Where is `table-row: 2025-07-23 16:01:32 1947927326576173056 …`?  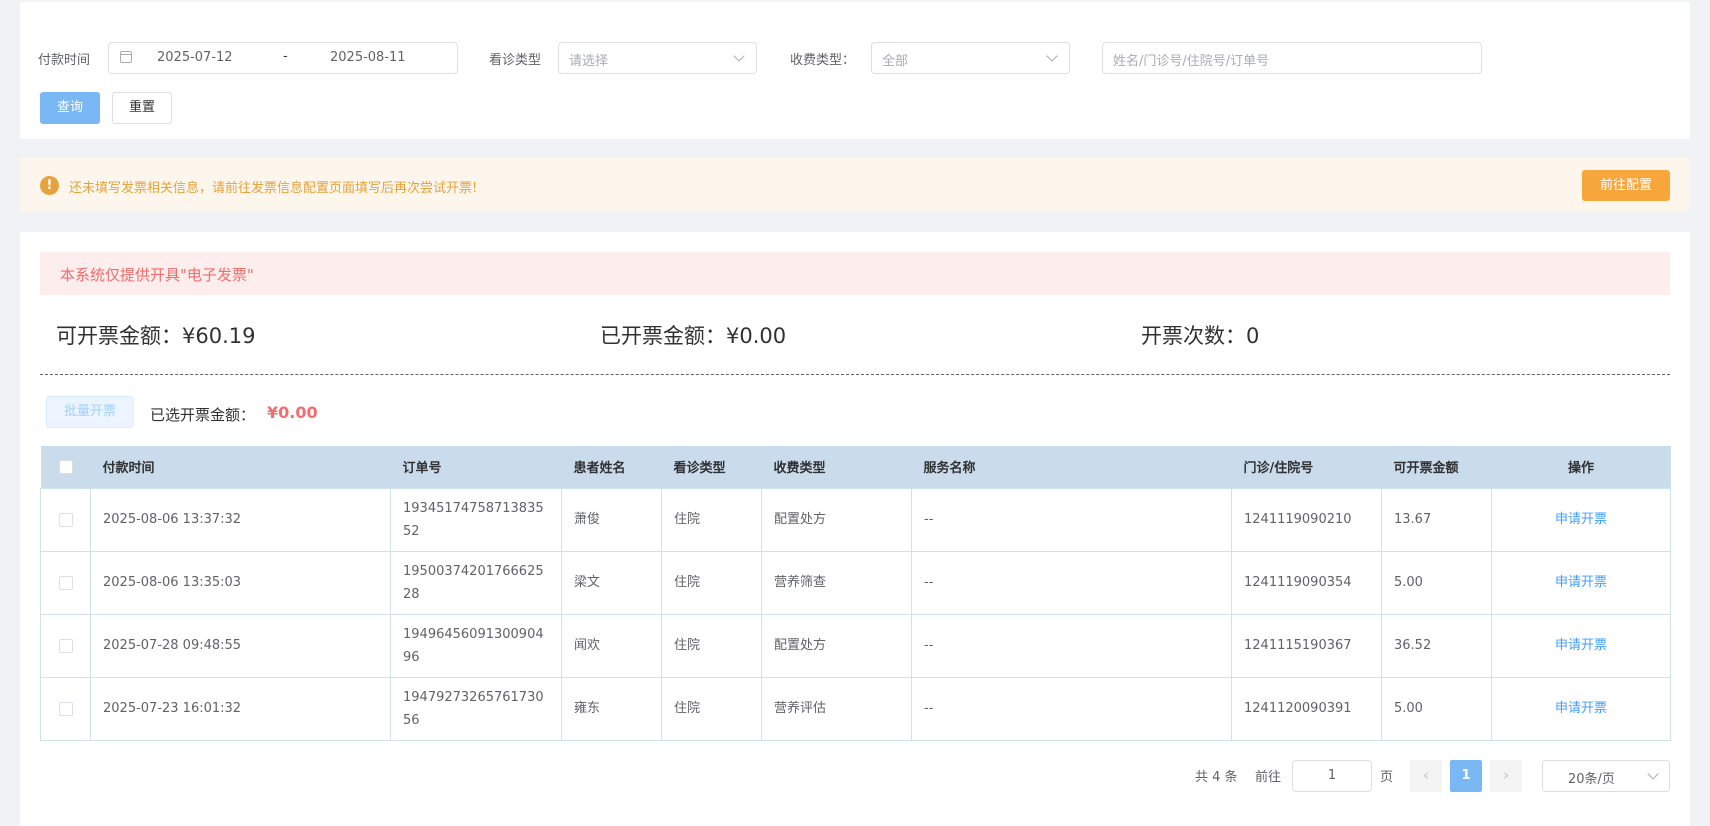 table-row: 2025-07-23 16:01:32 1947927326576173056 … is located at coordinates (855, 708).